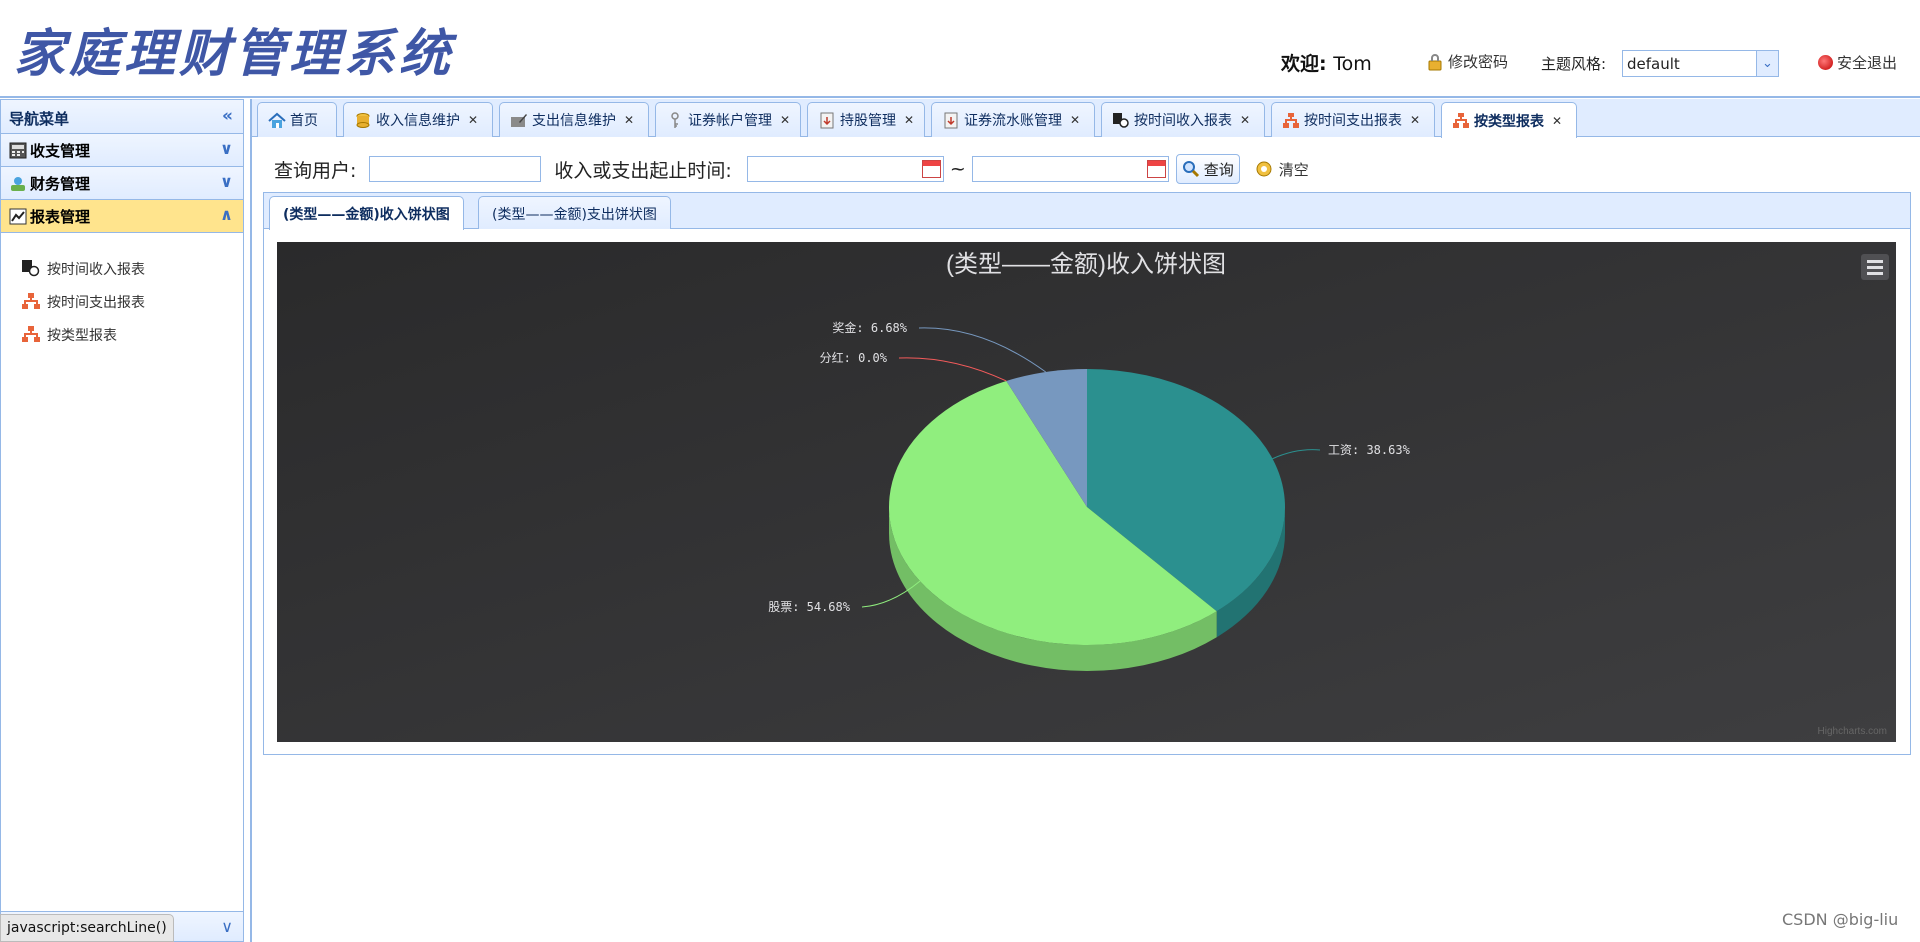  I want to click on sidebar-section-income-expense: 收支管理 ∨, so click(122, 150).